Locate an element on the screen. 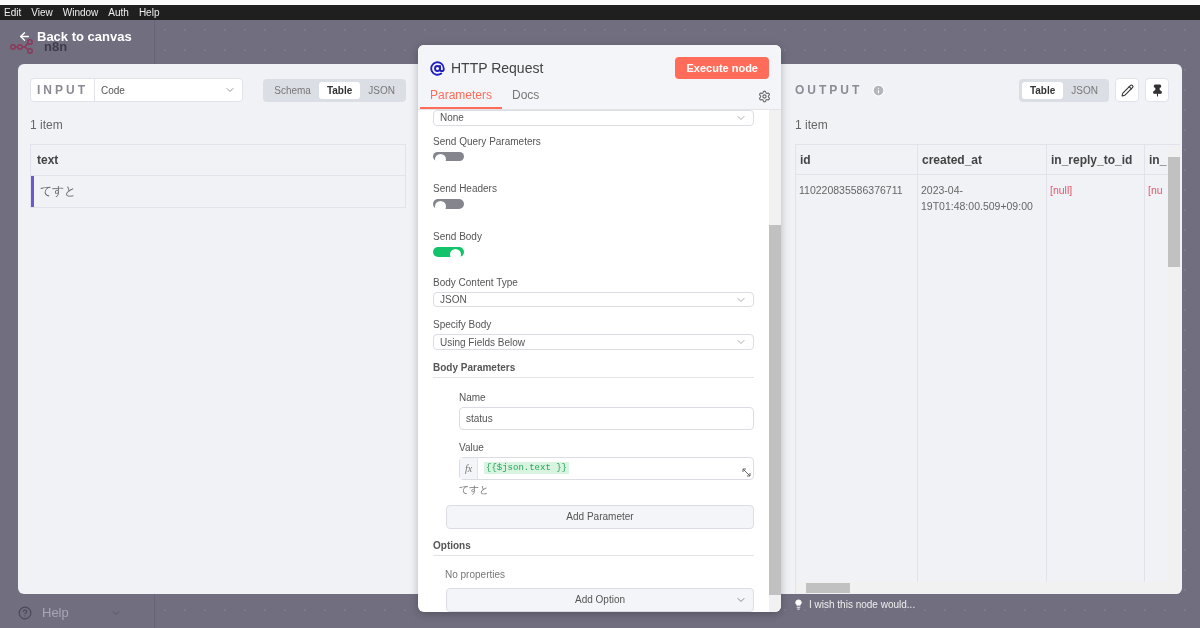  at-sign-icon is located at coordinates (437, 68).